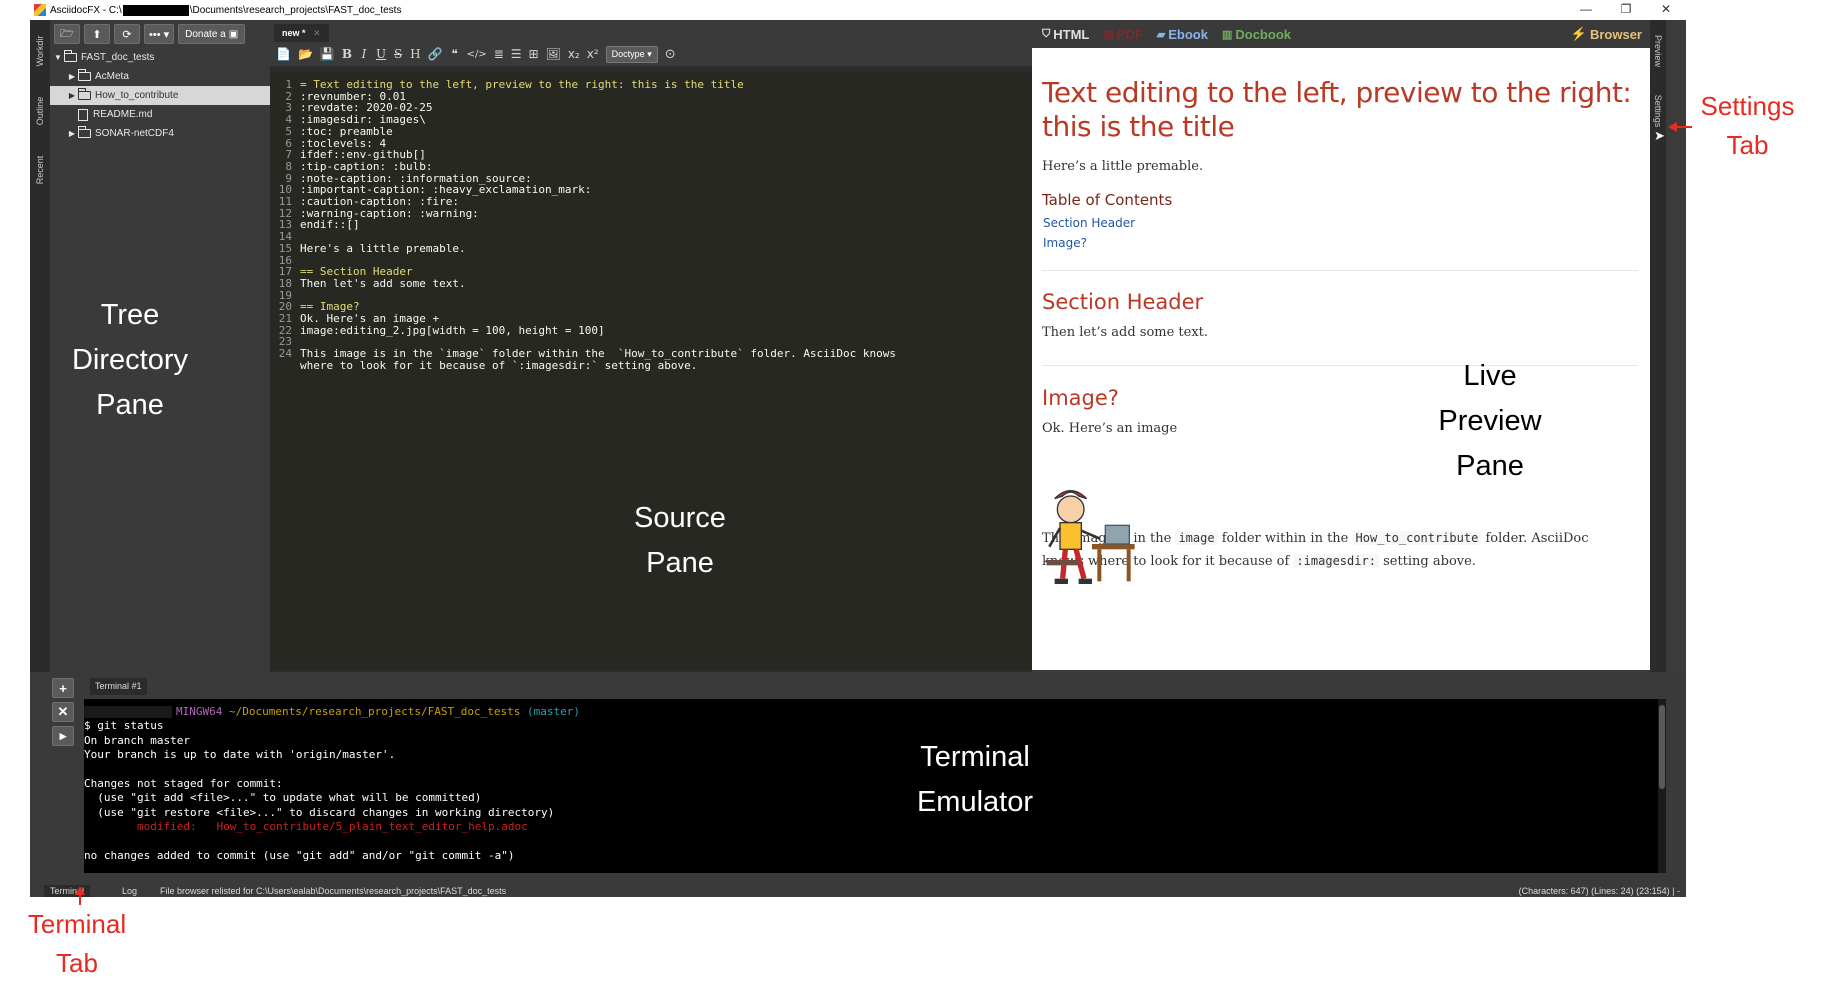  Describe the element at coordinates (593, 54) in the screenshot. I see `superscript-icon: x²` at that location.